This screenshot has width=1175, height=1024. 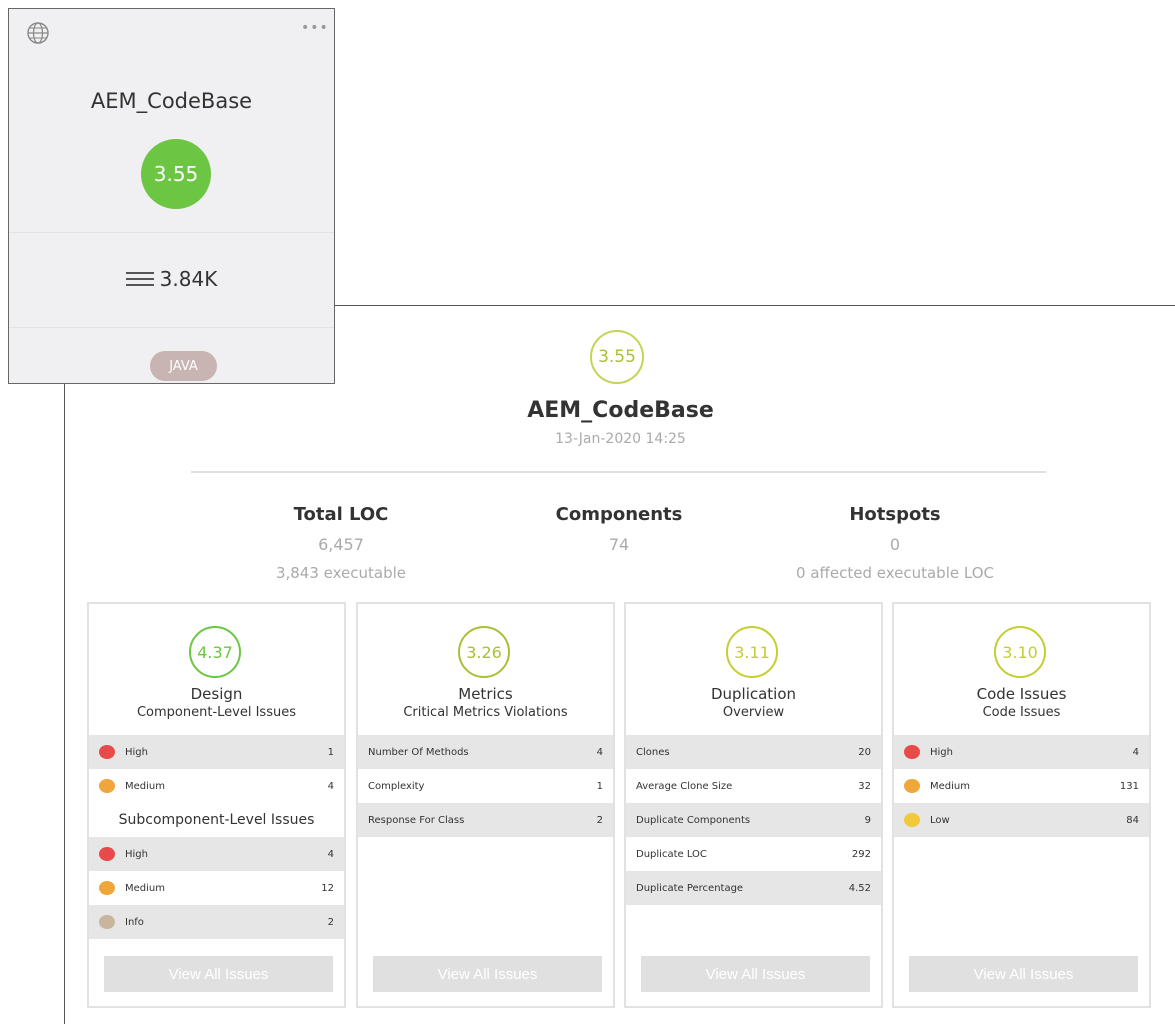 What do you see at coordinates (617, 357) in the screenshot?
I see `header-score-badge: 3.55` at bounding box center [617, 357].